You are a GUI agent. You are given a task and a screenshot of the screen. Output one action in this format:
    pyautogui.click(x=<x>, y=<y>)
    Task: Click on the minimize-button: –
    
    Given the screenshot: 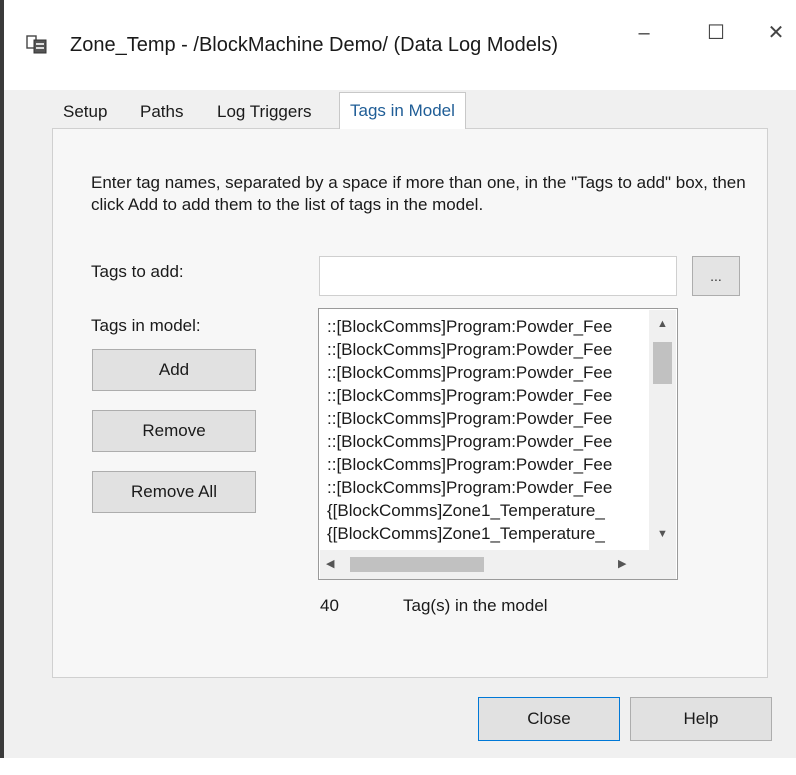 What is the action you would take?
    pyautogui.click(x=644, y=33)
    